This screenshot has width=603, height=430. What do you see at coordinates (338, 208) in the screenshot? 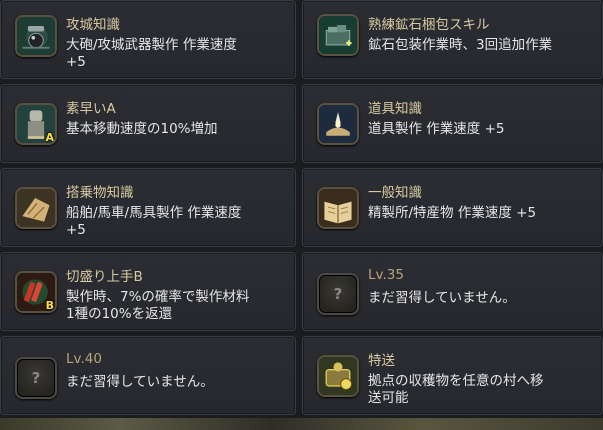
I see `general-knowledge-icon` at bounding box center [338, 208].